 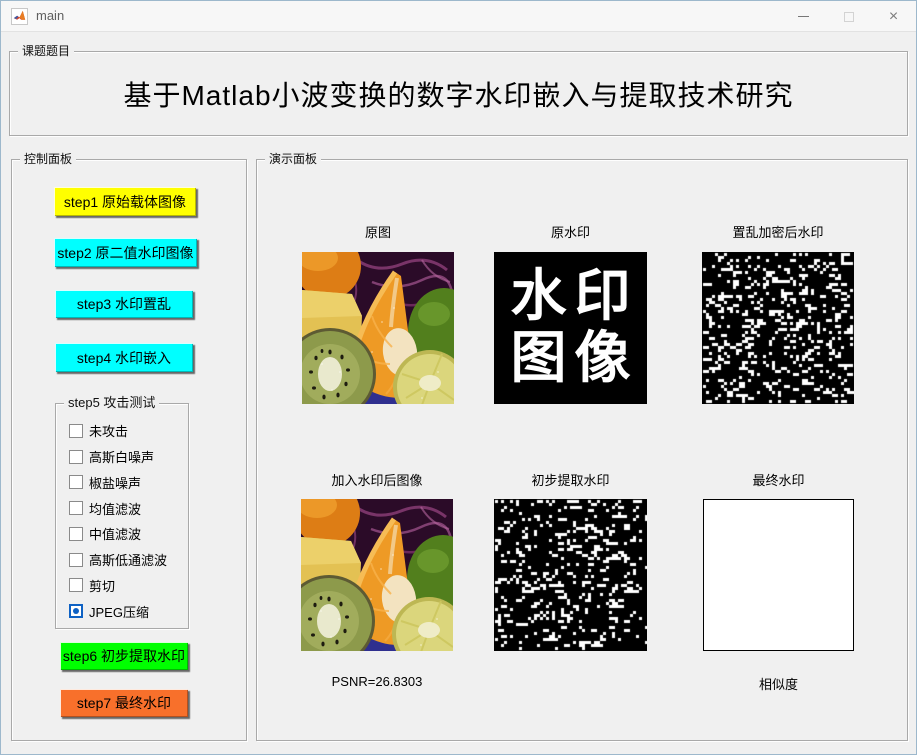 What do you see at coordinates (102, 586) in the screenshot?
I see `radio-label: 剪切` at bounding box center [102, 586].